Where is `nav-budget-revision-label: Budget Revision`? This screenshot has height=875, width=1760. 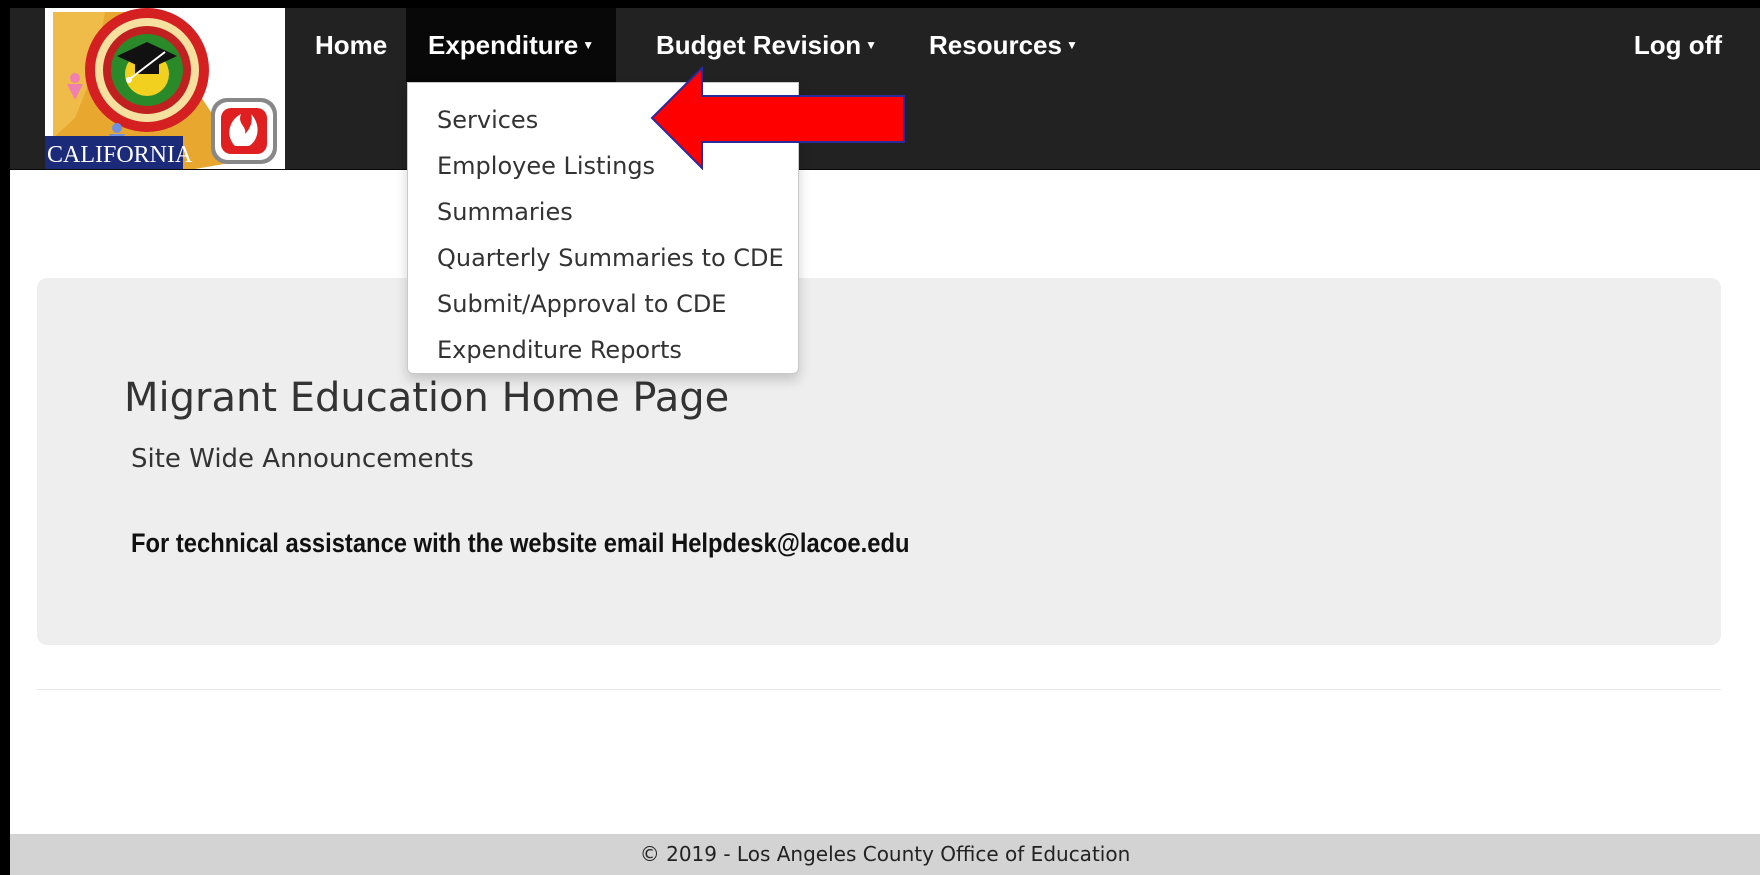
nav-budget-revision-label: Budget Revision is located at coordinates (759, 45).